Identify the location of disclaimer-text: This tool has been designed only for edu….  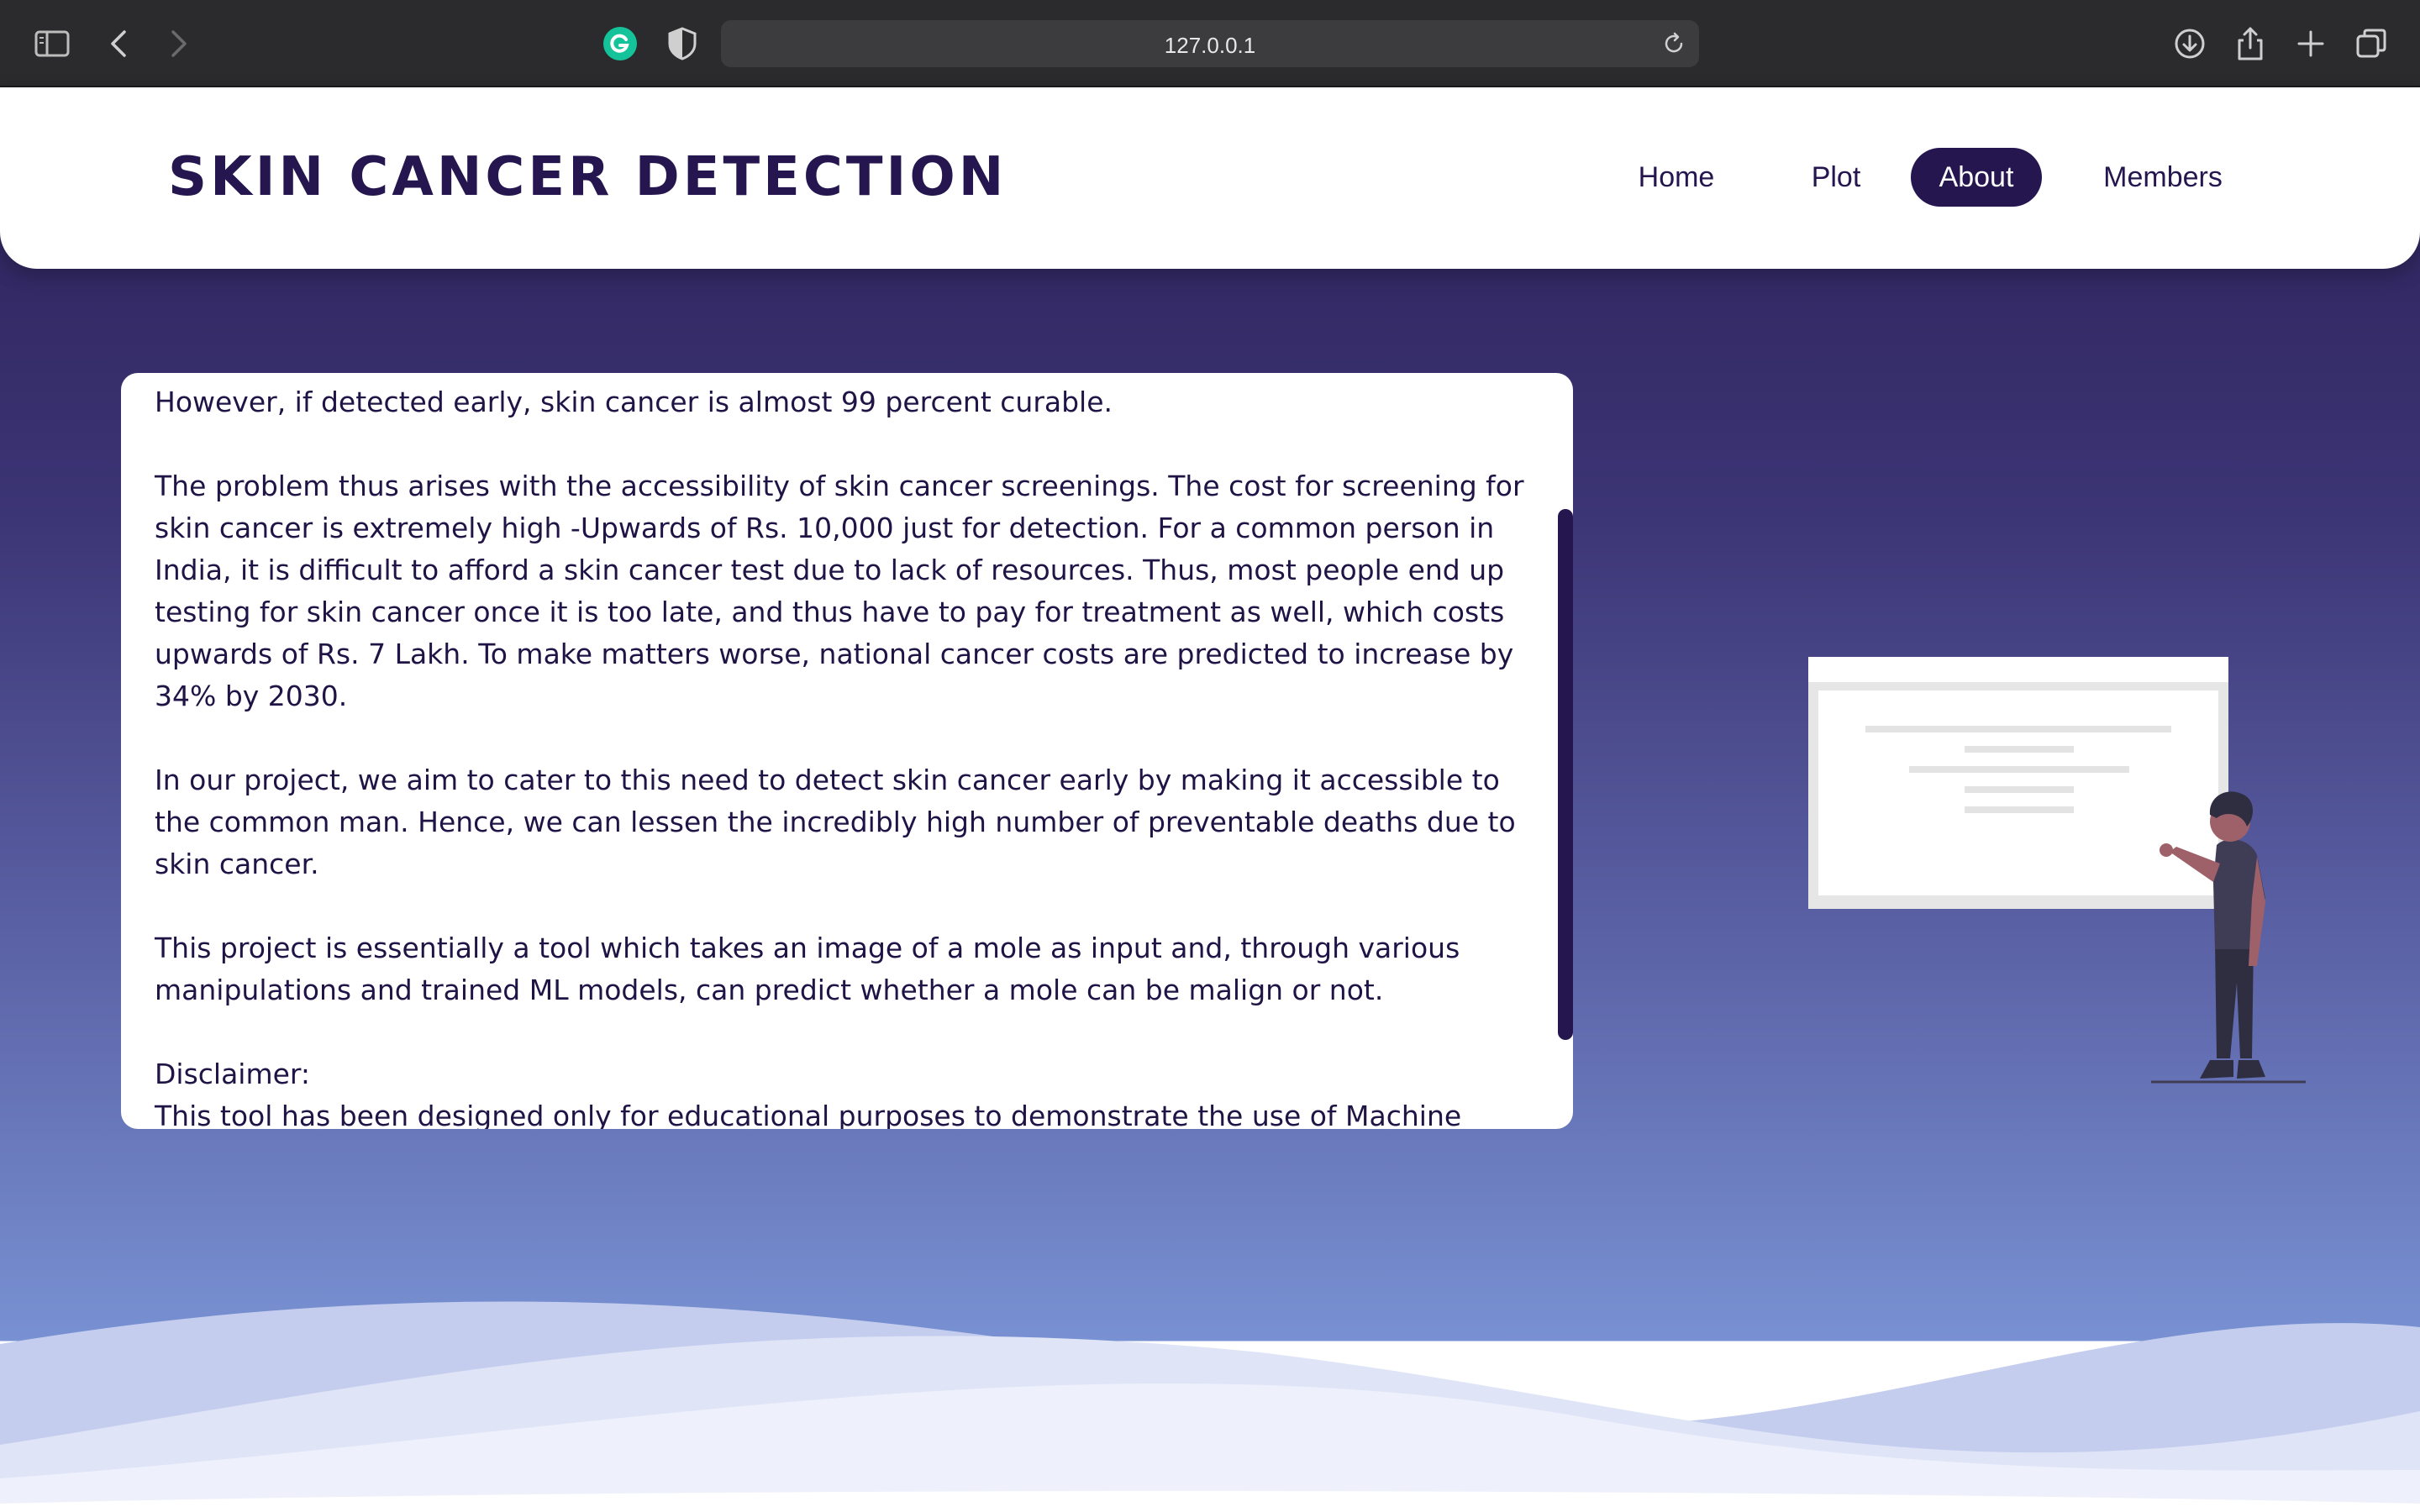
(809, 1114).